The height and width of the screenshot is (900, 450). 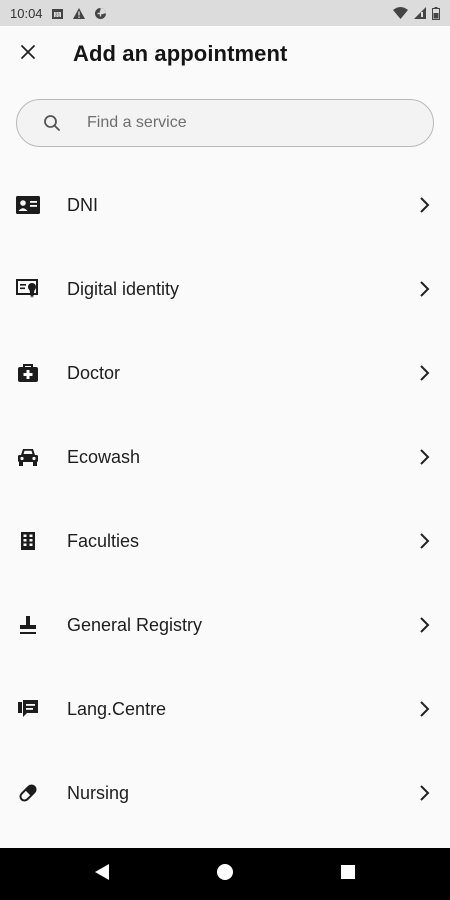 What do you see at coordinates (52, 123) in the screenshot?
I see `search-icon` at bounding box center [52, 123].